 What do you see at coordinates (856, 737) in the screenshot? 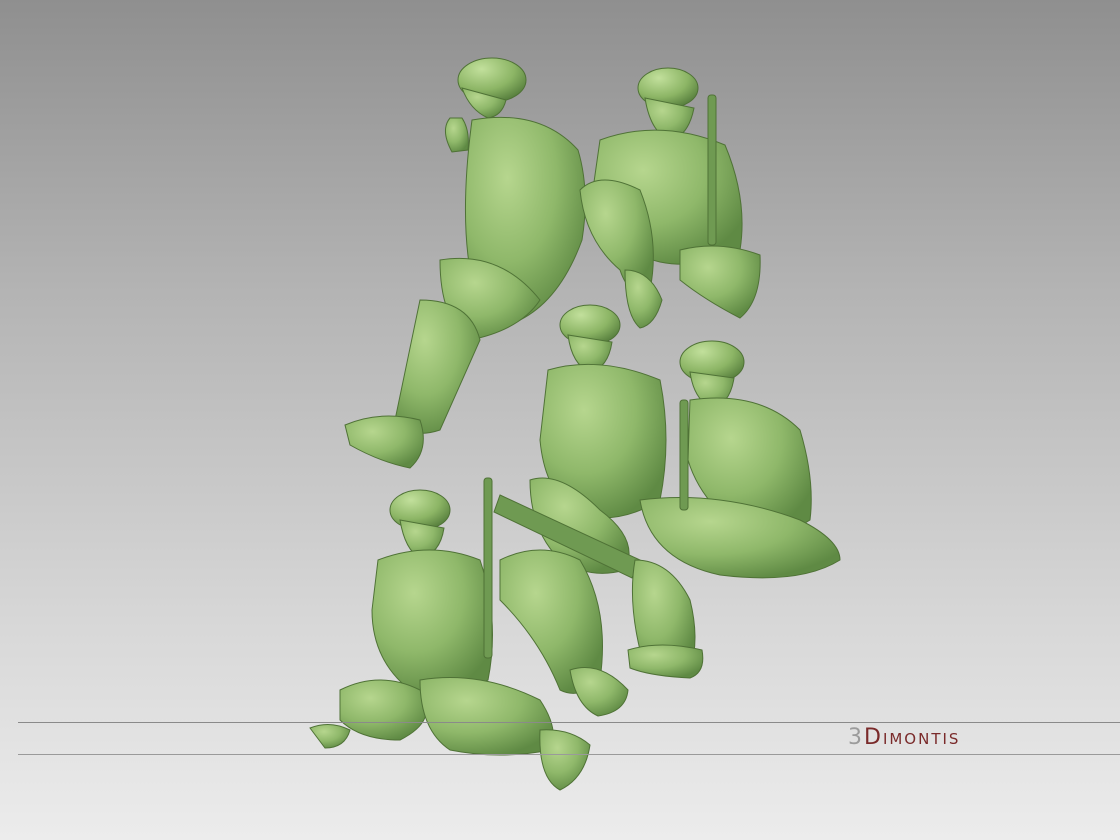
I see `logo-number: 3` at bounding box center [856, 737].